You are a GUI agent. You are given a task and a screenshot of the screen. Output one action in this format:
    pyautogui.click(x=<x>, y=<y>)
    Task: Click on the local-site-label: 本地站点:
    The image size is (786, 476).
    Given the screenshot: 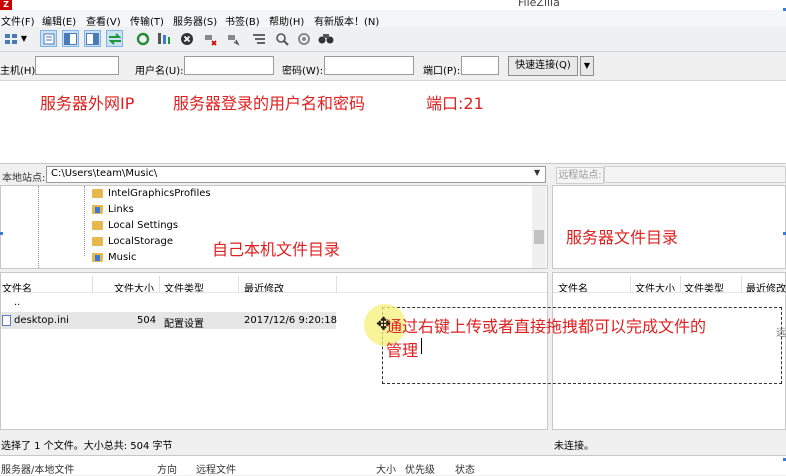 What is the action you would take?
    pyautogui.click(x=24, y=178)
    